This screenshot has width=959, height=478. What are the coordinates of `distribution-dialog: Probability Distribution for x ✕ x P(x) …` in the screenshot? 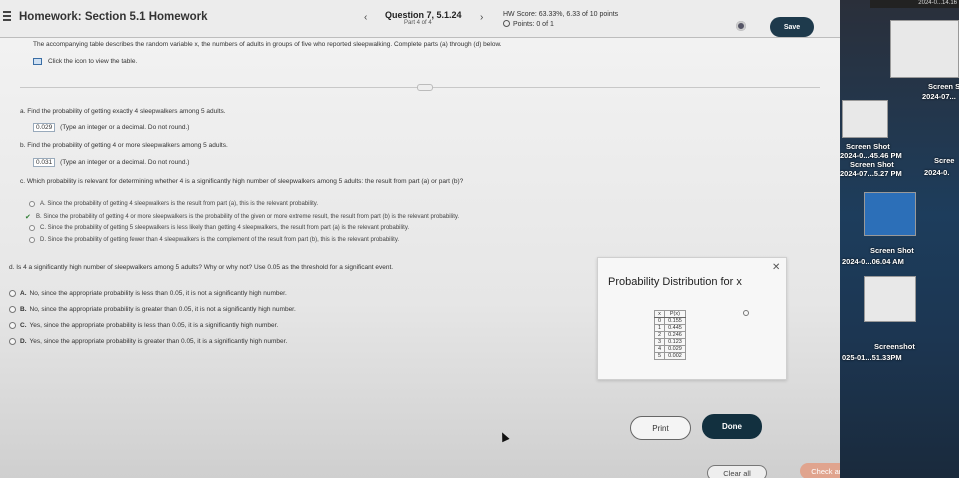 It's located at (692, 318).